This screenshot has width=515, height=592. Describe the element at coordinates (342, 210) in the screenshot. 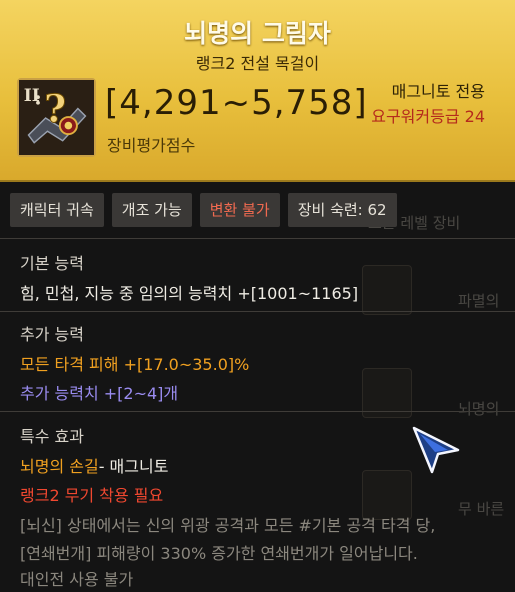

I see `tag-proficiency: 장비 숙련: 62` at that location.